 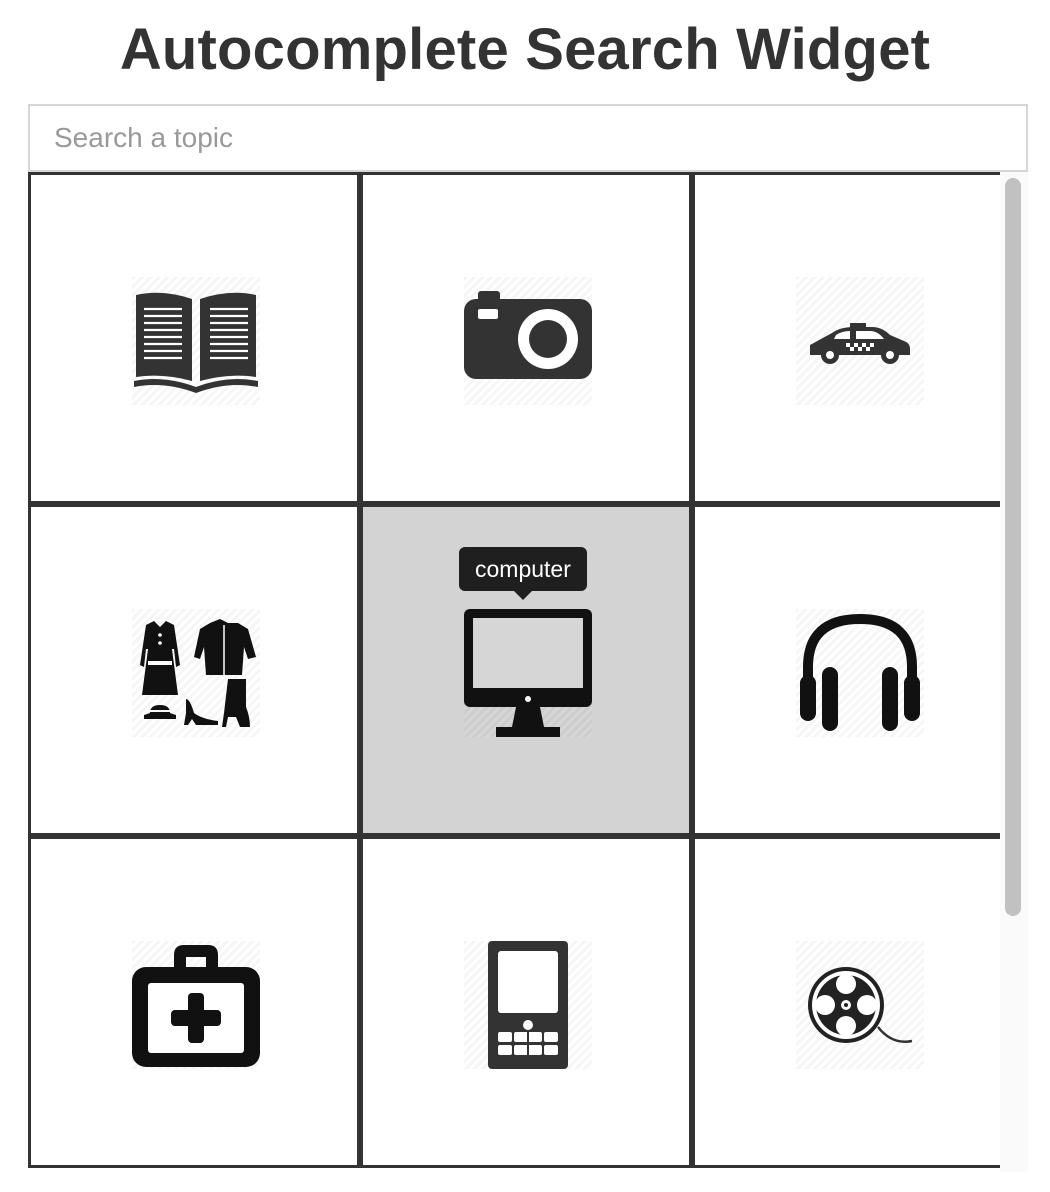 What do you see at coordinates (196, 341) in the screenshot?
I see `book-icon` at bounding box center [196, 341].